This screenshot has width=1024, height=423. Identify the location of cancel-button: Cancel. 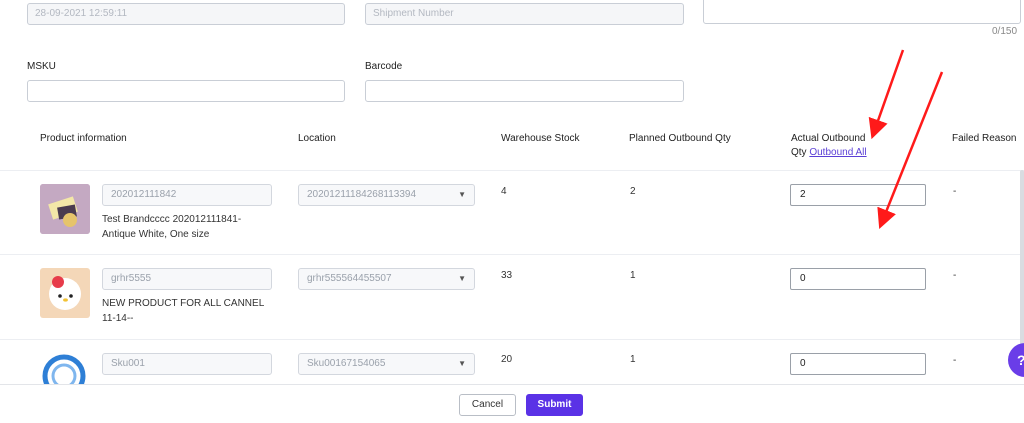
(487, 405).